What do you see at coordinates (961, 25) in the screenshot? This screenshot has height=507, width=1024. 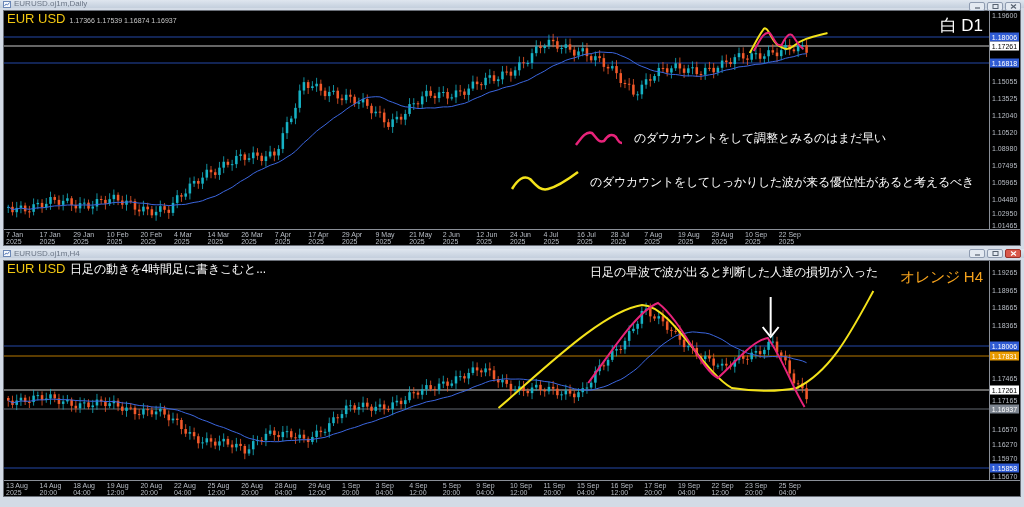 I see `timeframe-label: 白 D1` at bounding box center [961, 25].